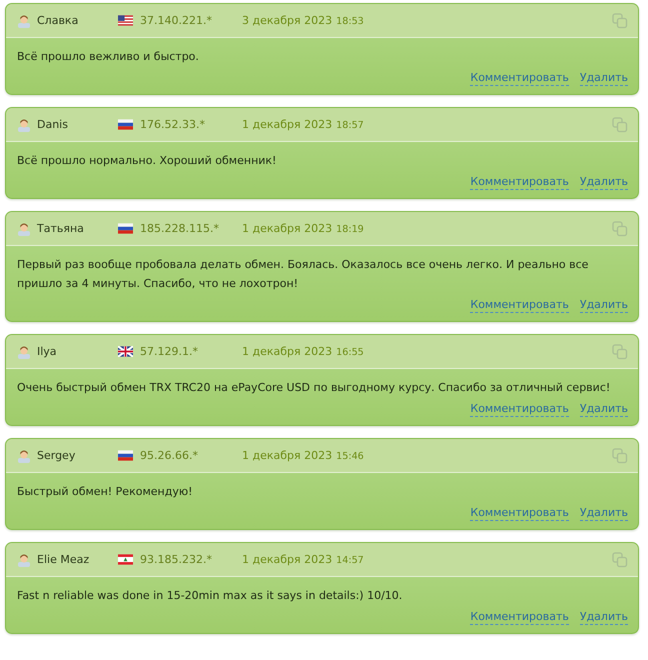  Describe the element at coordinates (169, 455) in the screenshot. I see `ip-address: 95.26.66.*` at that location.